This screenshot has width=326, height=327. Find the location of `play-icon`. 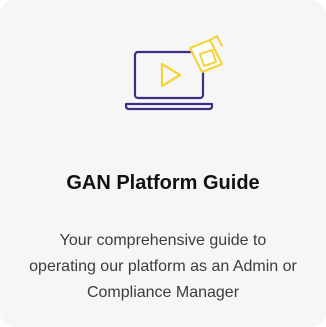

play-icon is located at coordinates (171, 75).